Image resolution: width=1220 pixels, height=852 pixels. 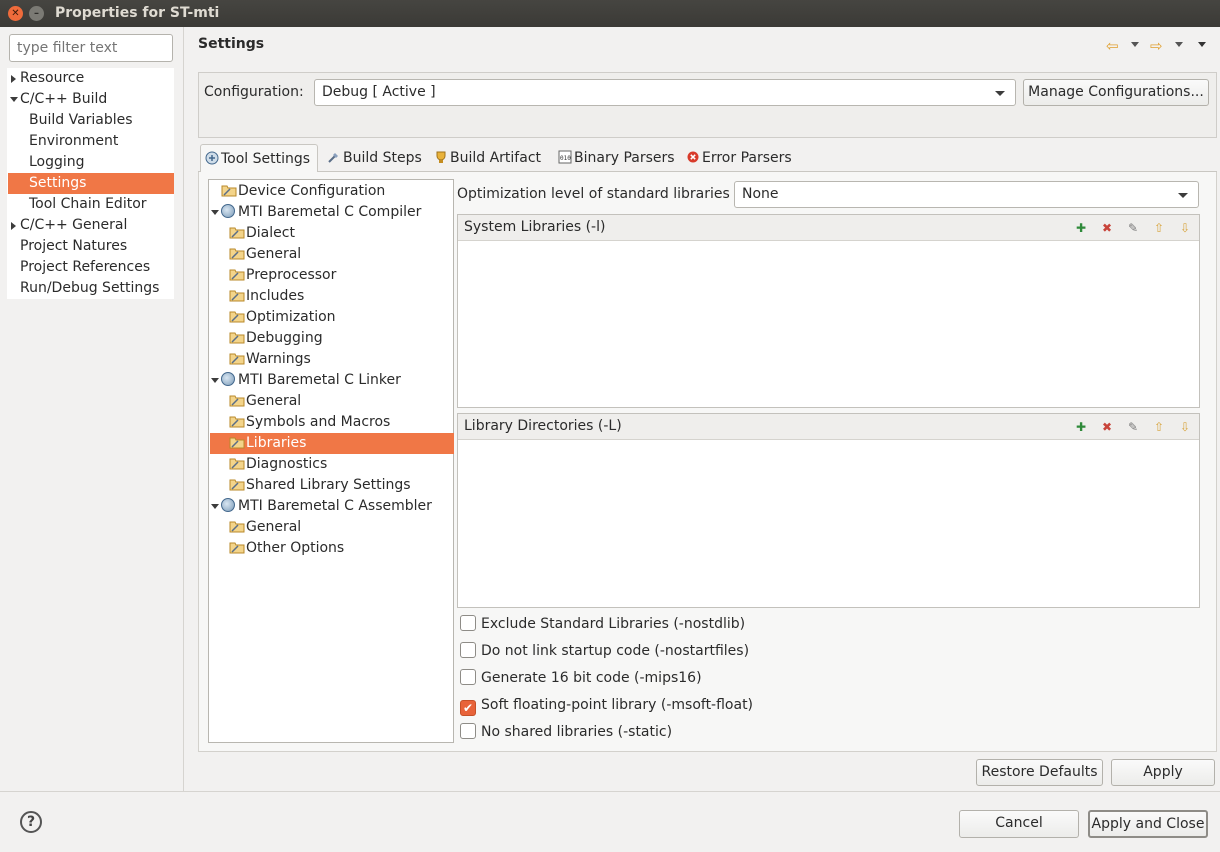 What do you see at coordinates (265, 254) in the screenshot?
I see `tree-item-general: General` at bounding box center [265, 254].